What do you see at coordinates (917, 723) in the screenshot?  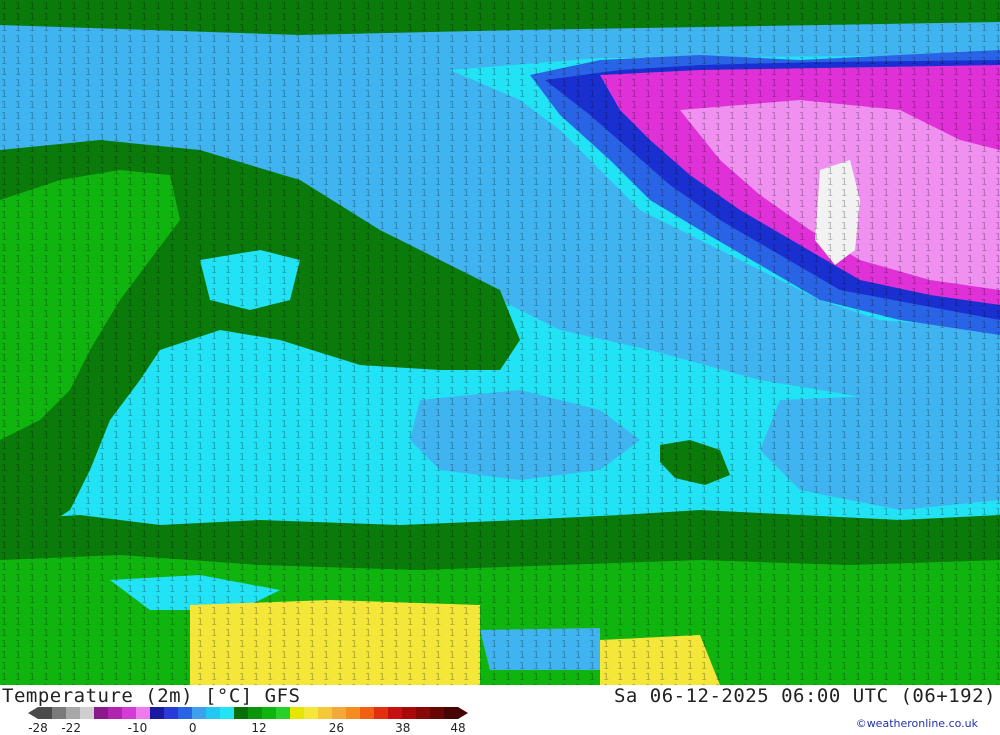 I see `credit-link: ©weatheronline.co.uk` at bounding box center [917, 723].